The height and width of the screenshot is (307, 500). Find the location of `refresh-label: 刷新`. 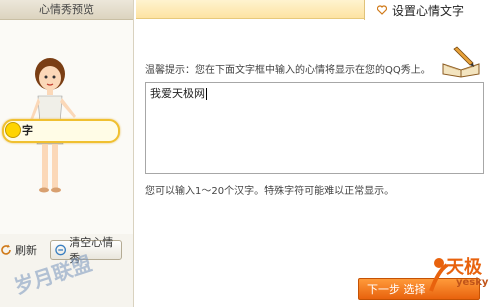

refresh-label: 刷新 is located at coordinates (26, 250).